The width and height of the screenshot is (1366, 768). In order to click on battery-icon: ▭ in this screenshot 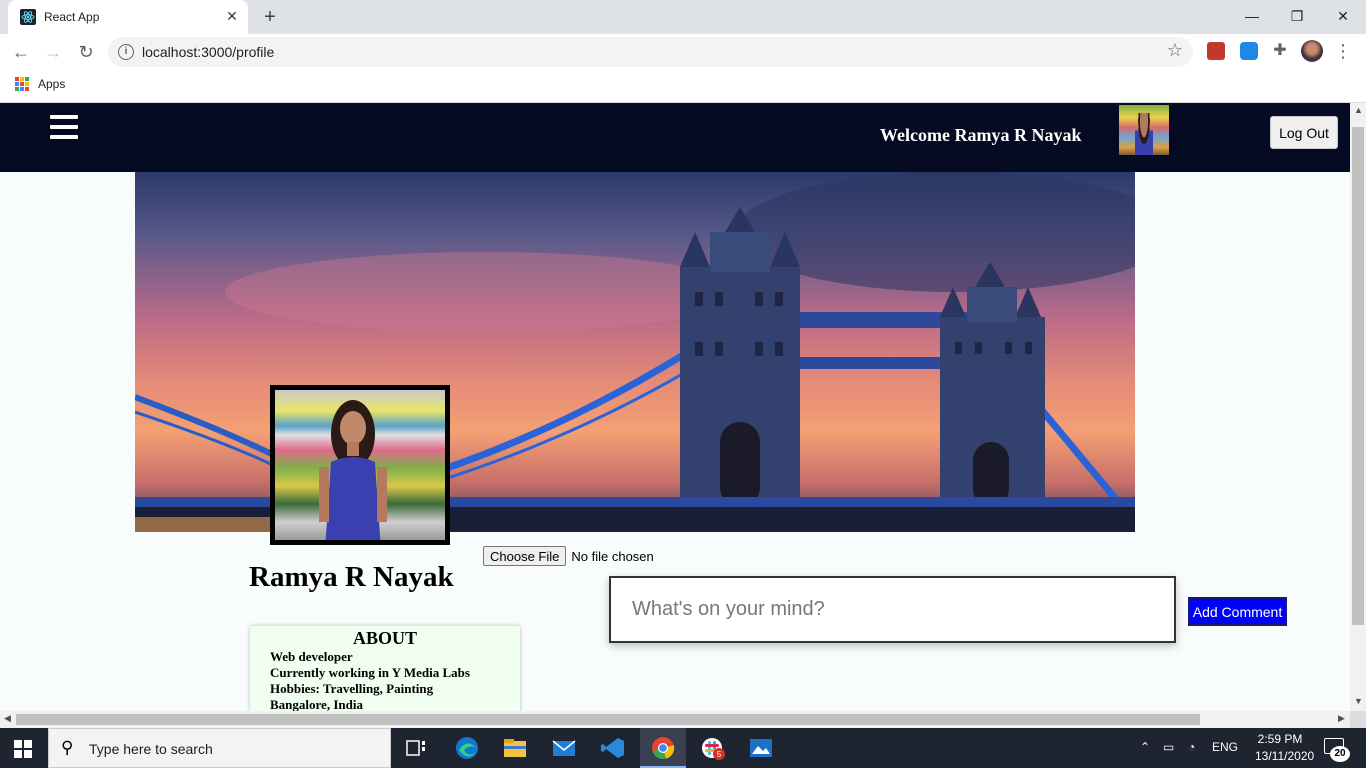, I will do `click(1168, 747)`.